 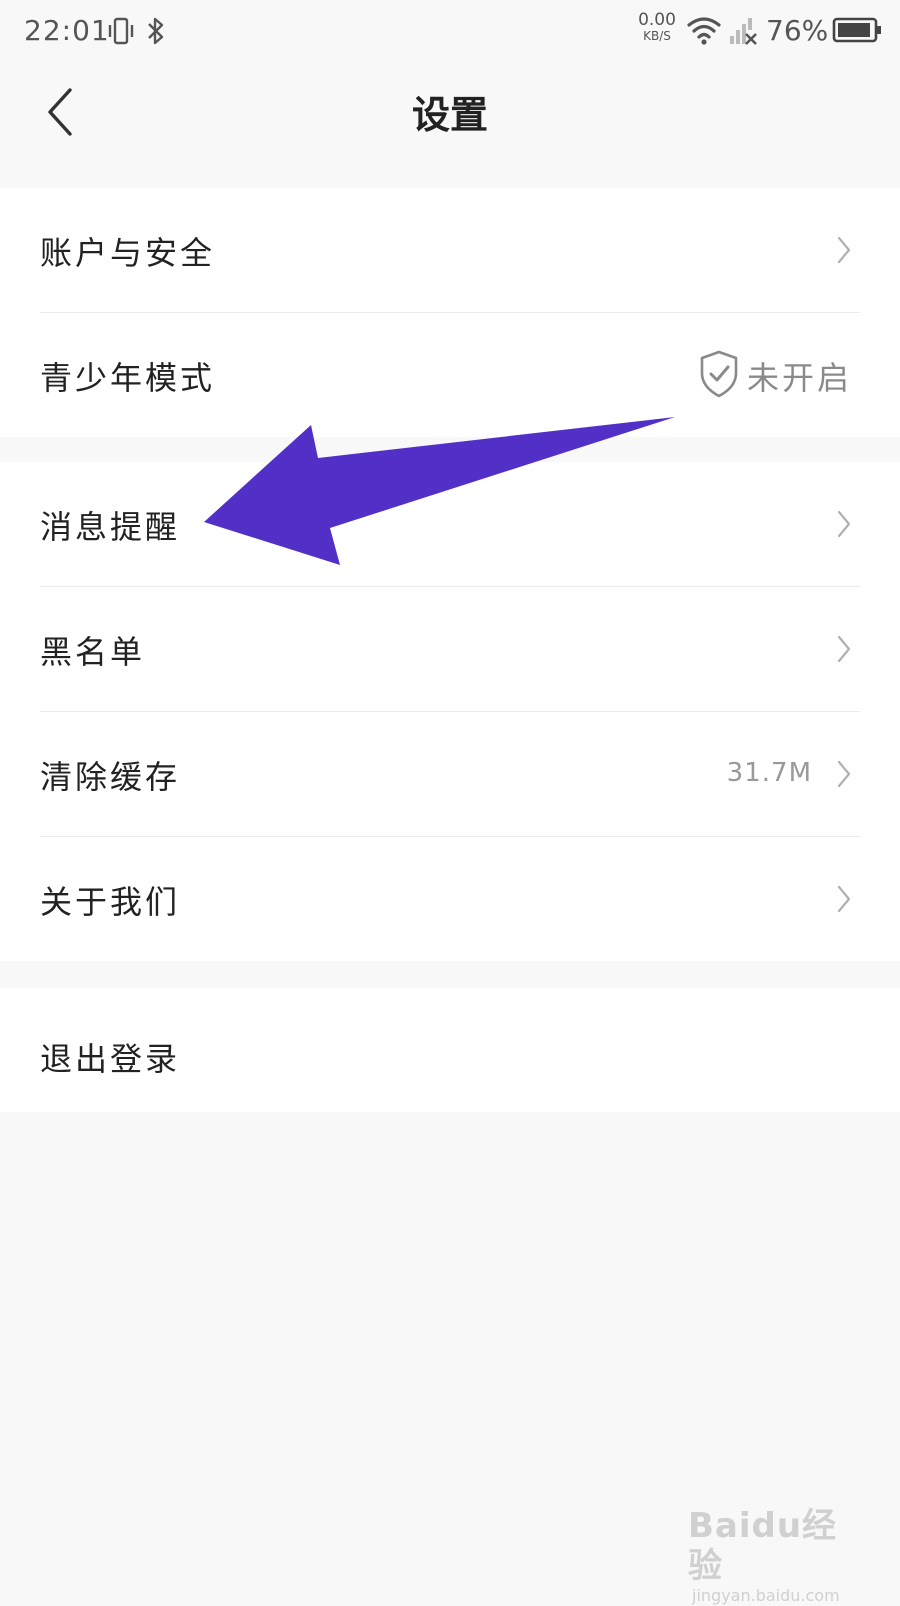 I want to click on settings-group-logout: 退出登录, so click(x=450, y=1050).